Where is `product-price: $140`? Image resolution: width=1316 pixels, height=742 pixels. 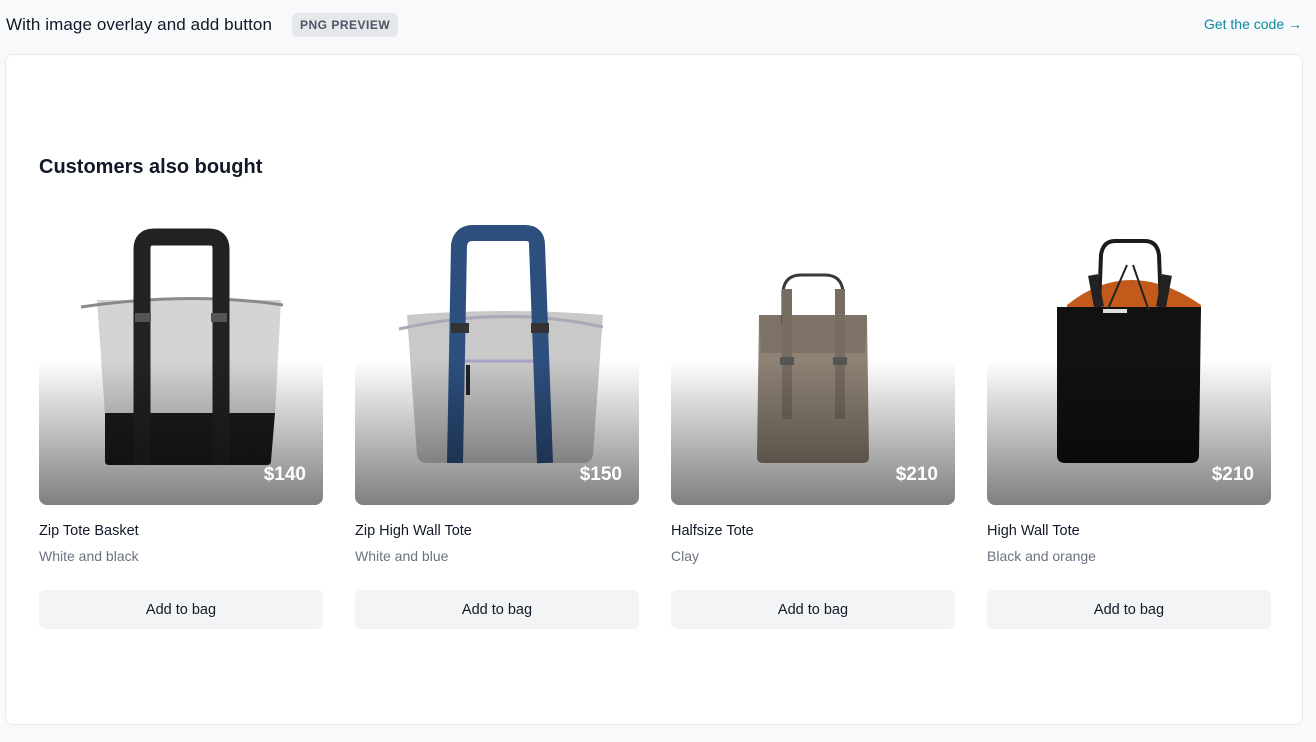
product-price: $140 is located at coordinates (284, 474).